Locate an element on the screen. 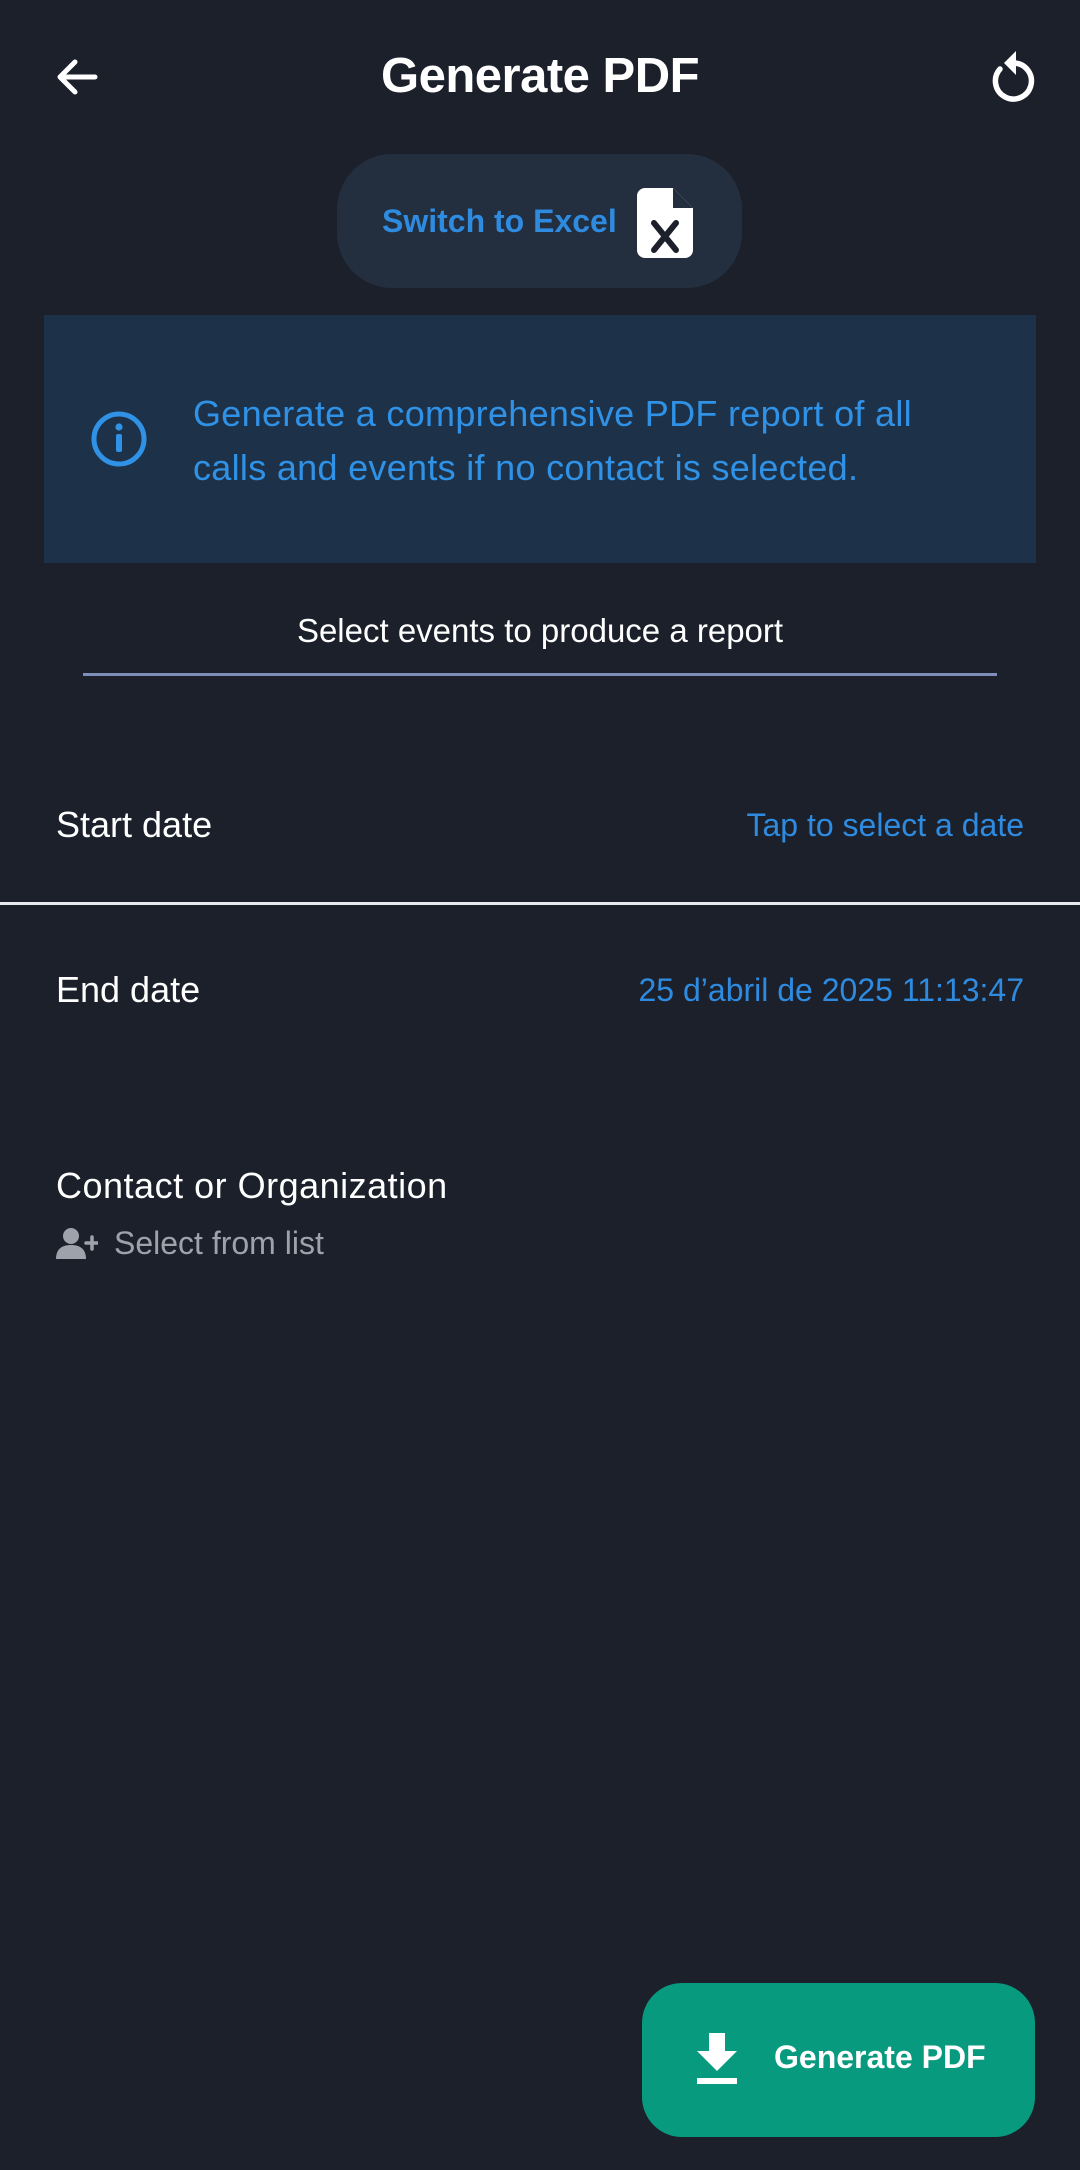 This screenshot has width=1080, height=2170. switch-to-excel-label: Switch to Excel is located at coordinates (499, 220).